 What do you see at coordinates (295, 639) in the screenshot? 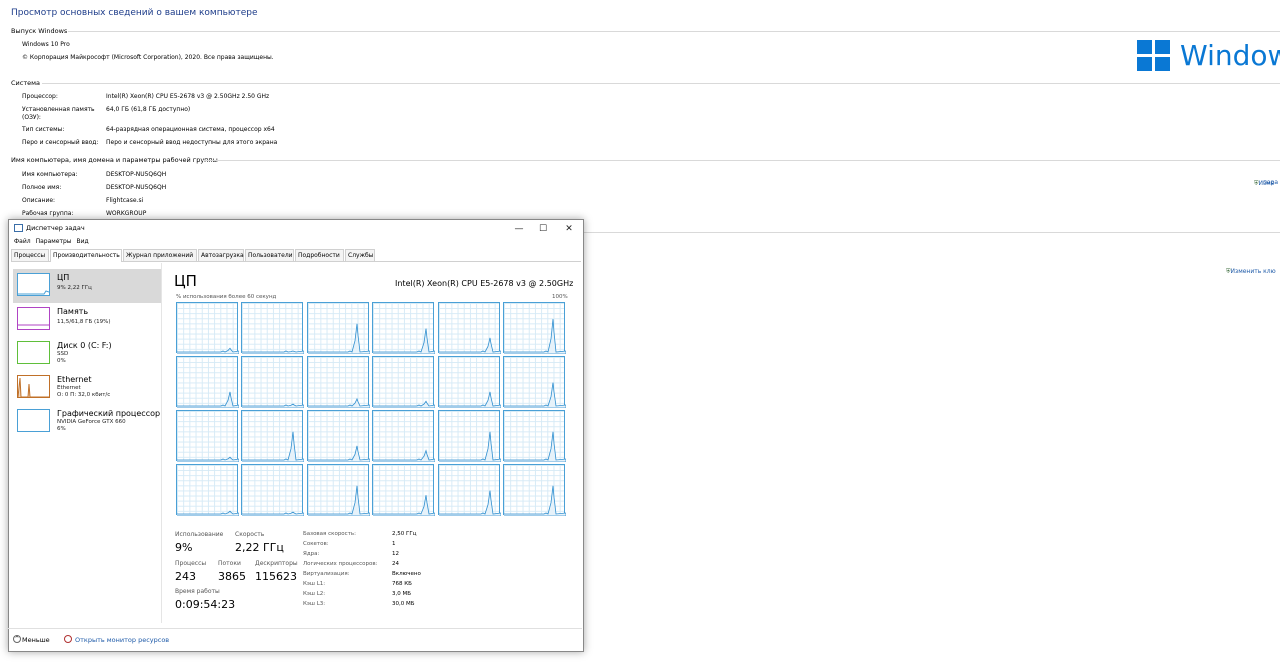
I see `task-manager-footer: ^ Меньше Открыть монитор ресурсов` at bounding box center [295, 639].